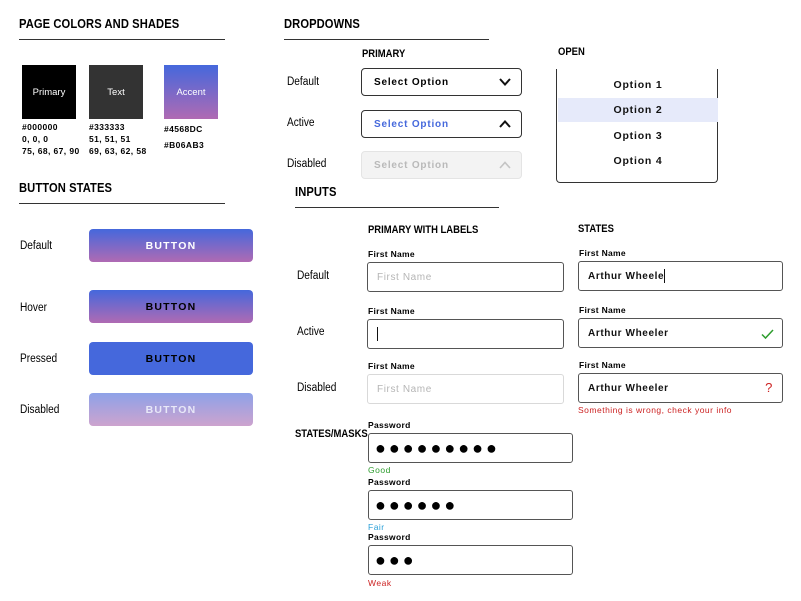 Image resolution: width=801 pixels, height=601 pixels. What do you see at coordinates (331, 434) in the screenshot?
I see `masks-heading: STATES/MASKS` at bounding box center [331, 434].